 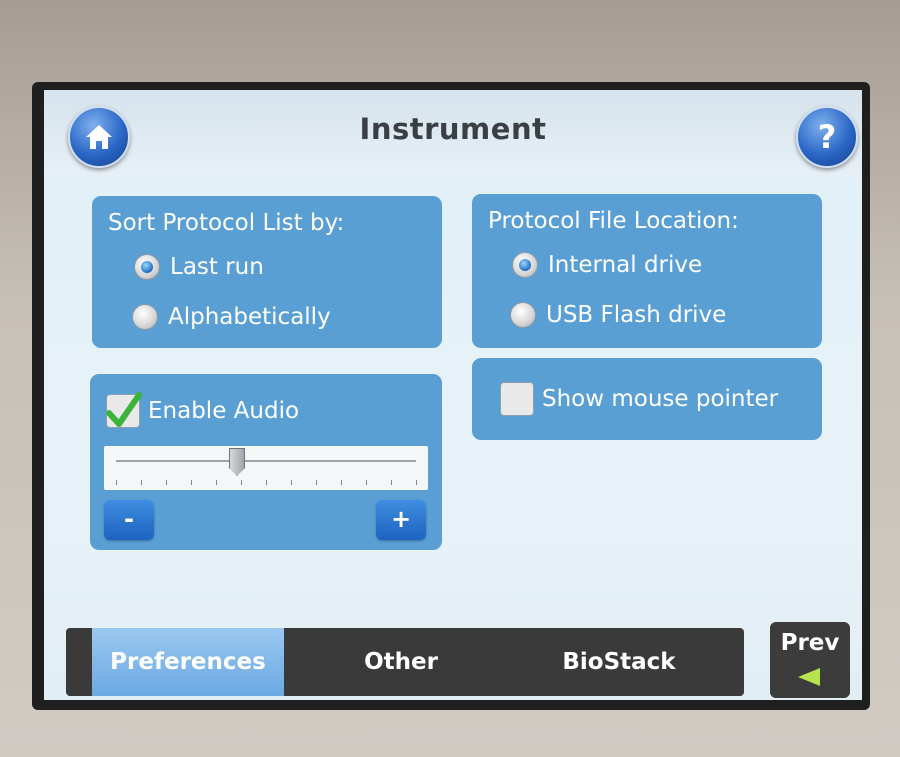 What do you see at coordinates (266, 468) in the screenshot?
I see `volume-slider` at bounding box center [266, 468].